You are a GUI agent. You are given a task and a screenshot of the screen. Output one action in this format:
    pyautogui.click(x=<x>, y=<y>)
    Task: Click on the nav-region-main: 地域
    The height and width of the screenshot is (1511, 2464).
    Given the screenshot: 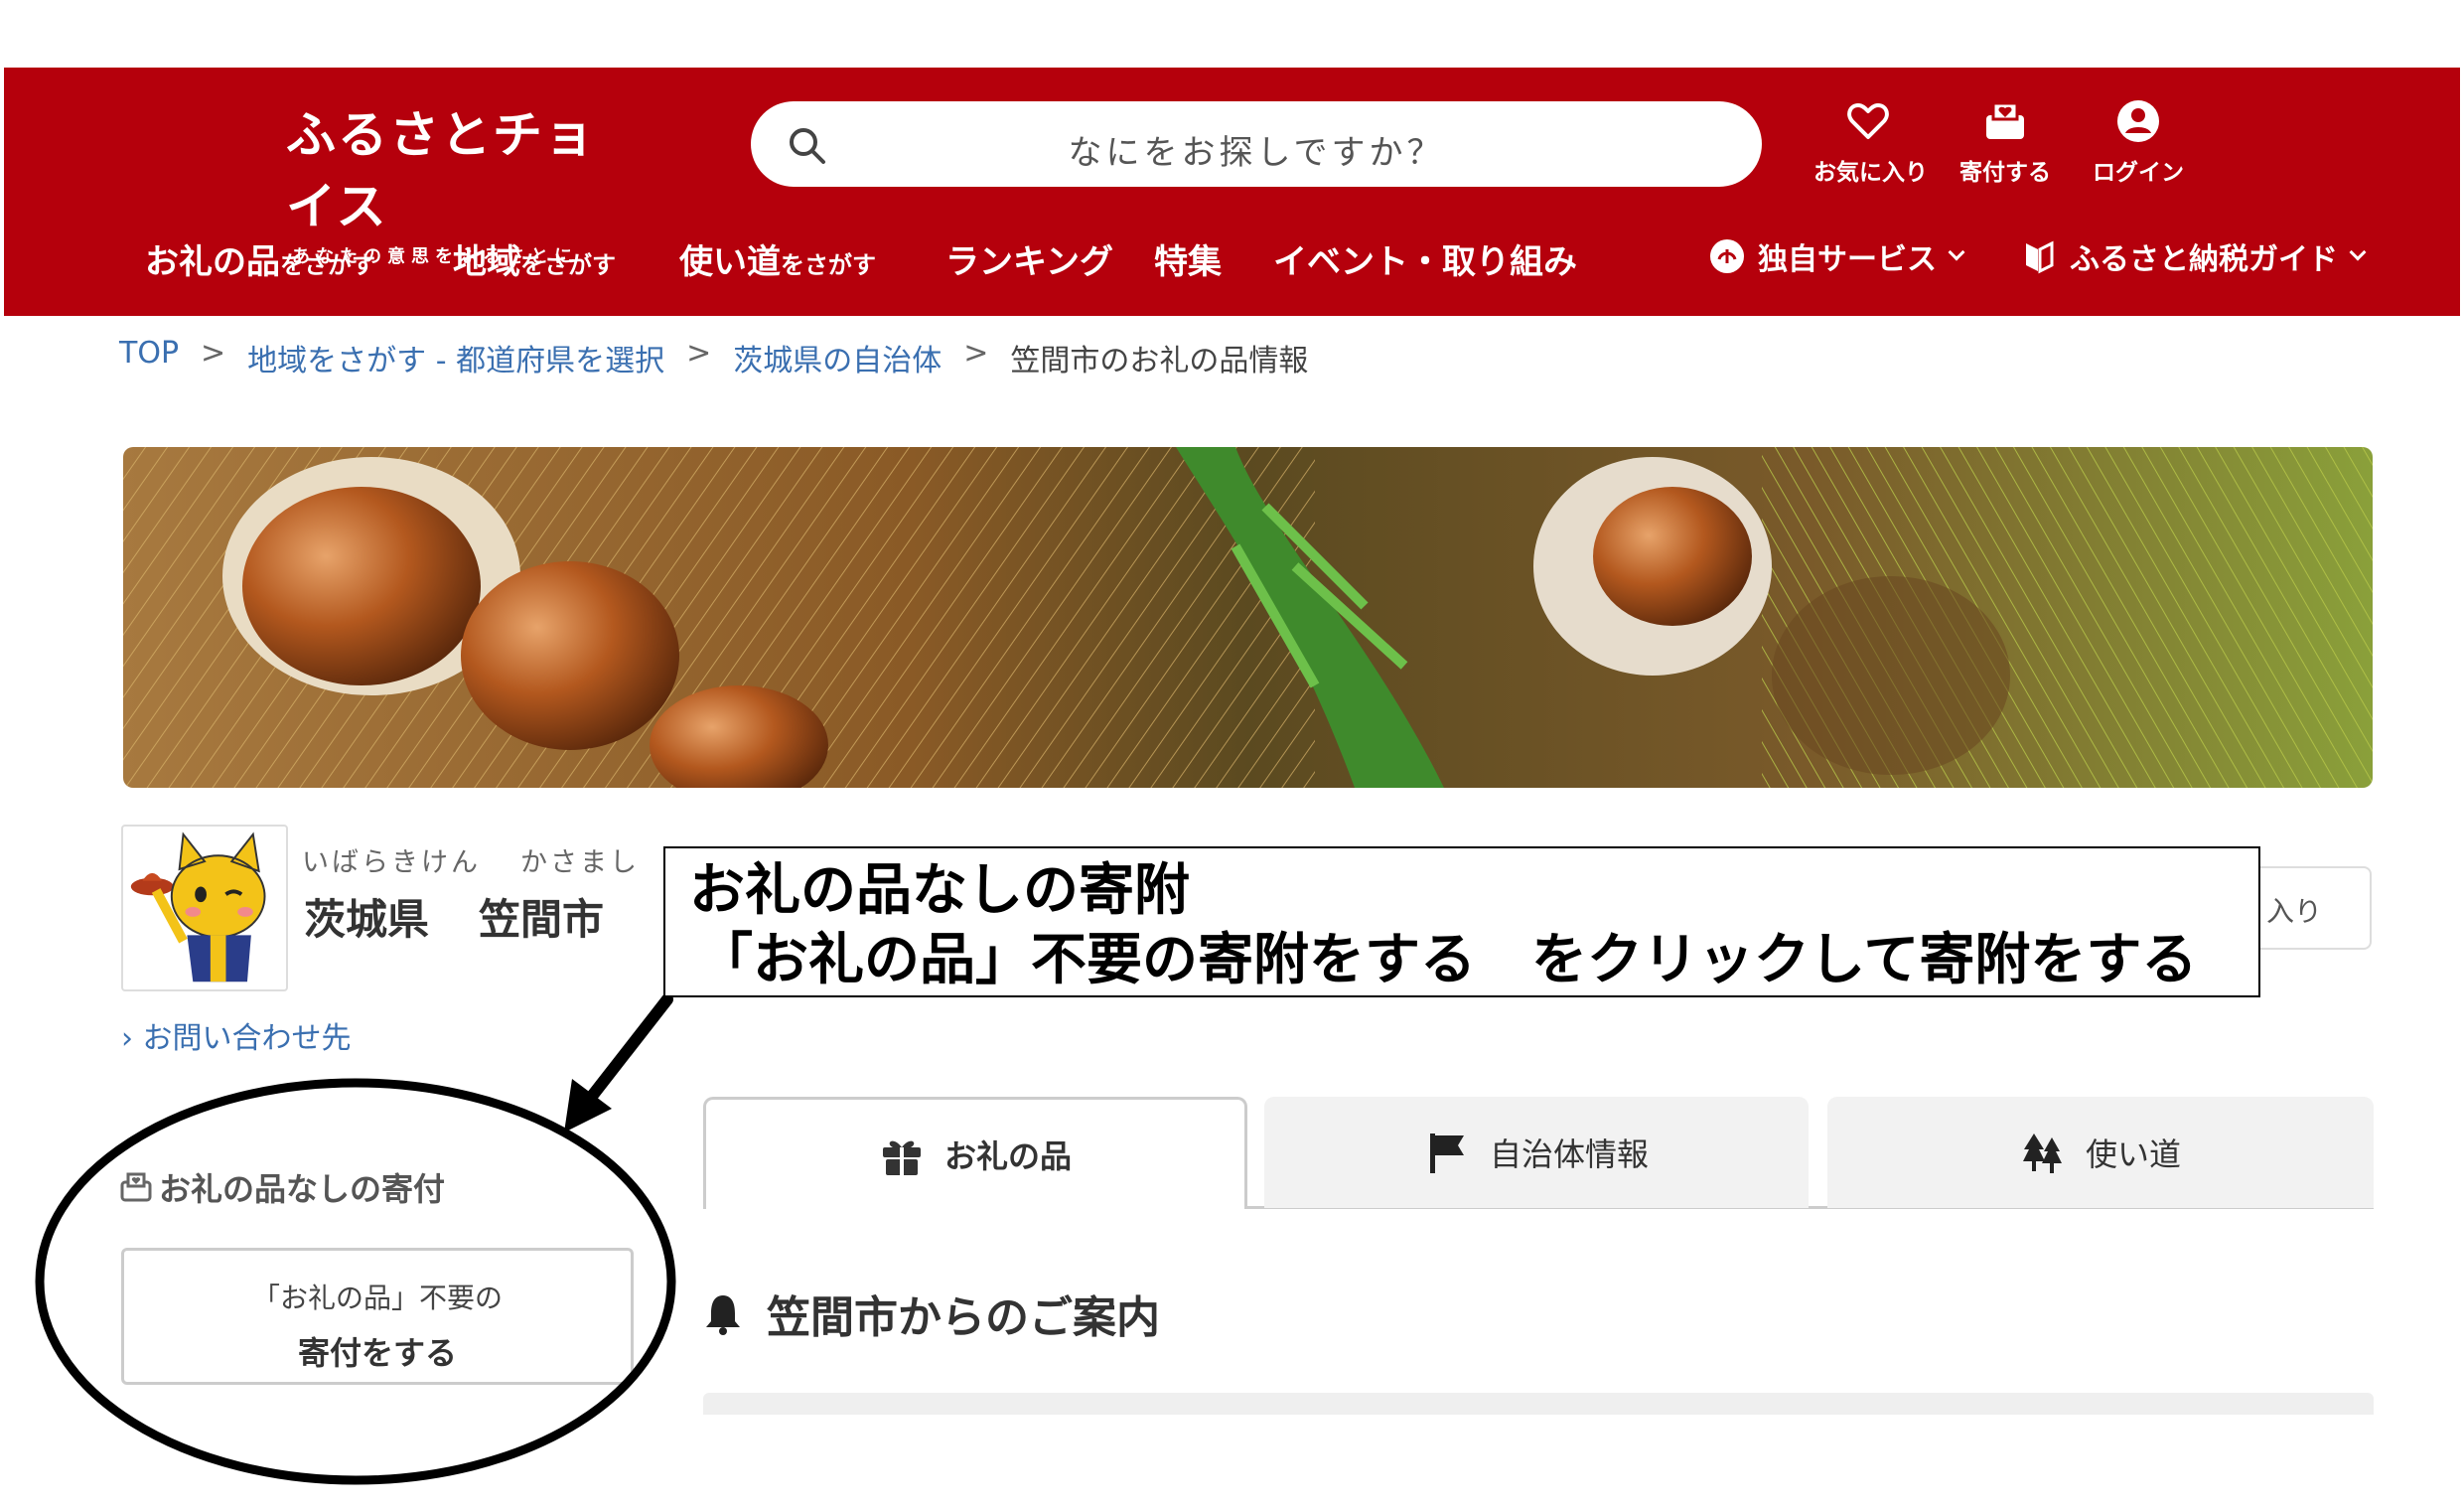 What is the action you would take?
    pyautogui.click(x=486, y=262)
    